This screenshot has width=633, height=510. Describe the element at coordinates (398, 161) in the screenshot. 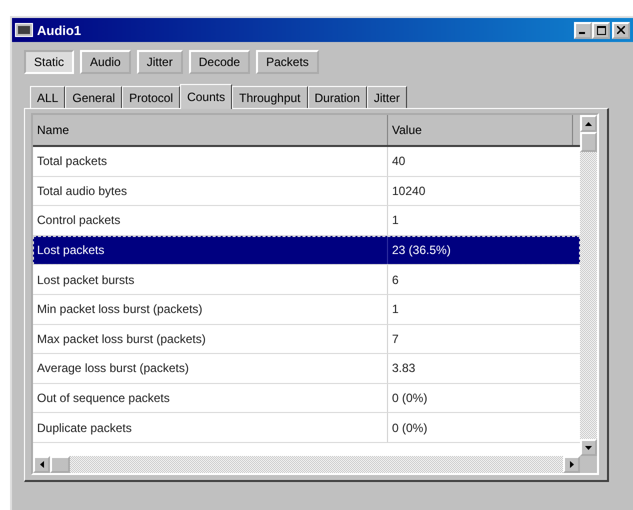

I see `table-cell-text: 40` at that location.